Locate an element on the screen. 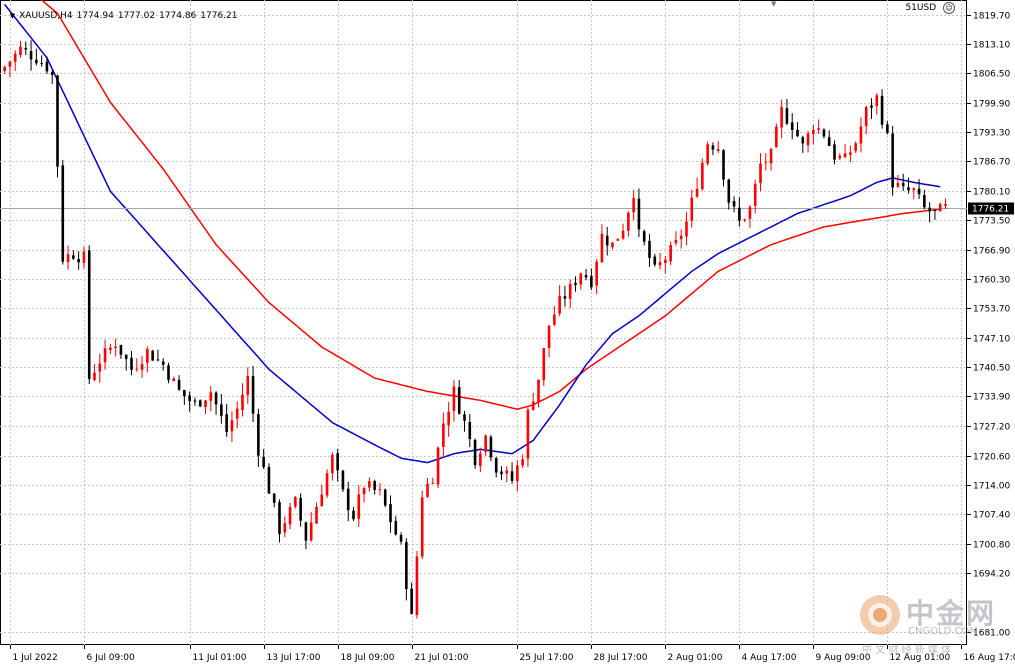  y-tick-label: 1700.80 is located at coordinates (991, 546).